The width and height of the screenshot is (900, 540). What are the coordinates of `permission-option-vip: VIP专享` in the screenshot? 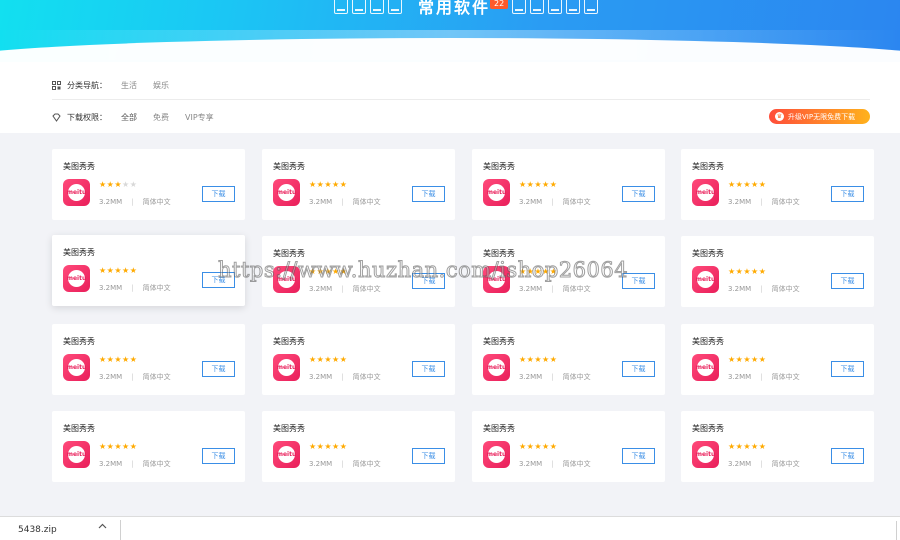 It's located at (199, 117).